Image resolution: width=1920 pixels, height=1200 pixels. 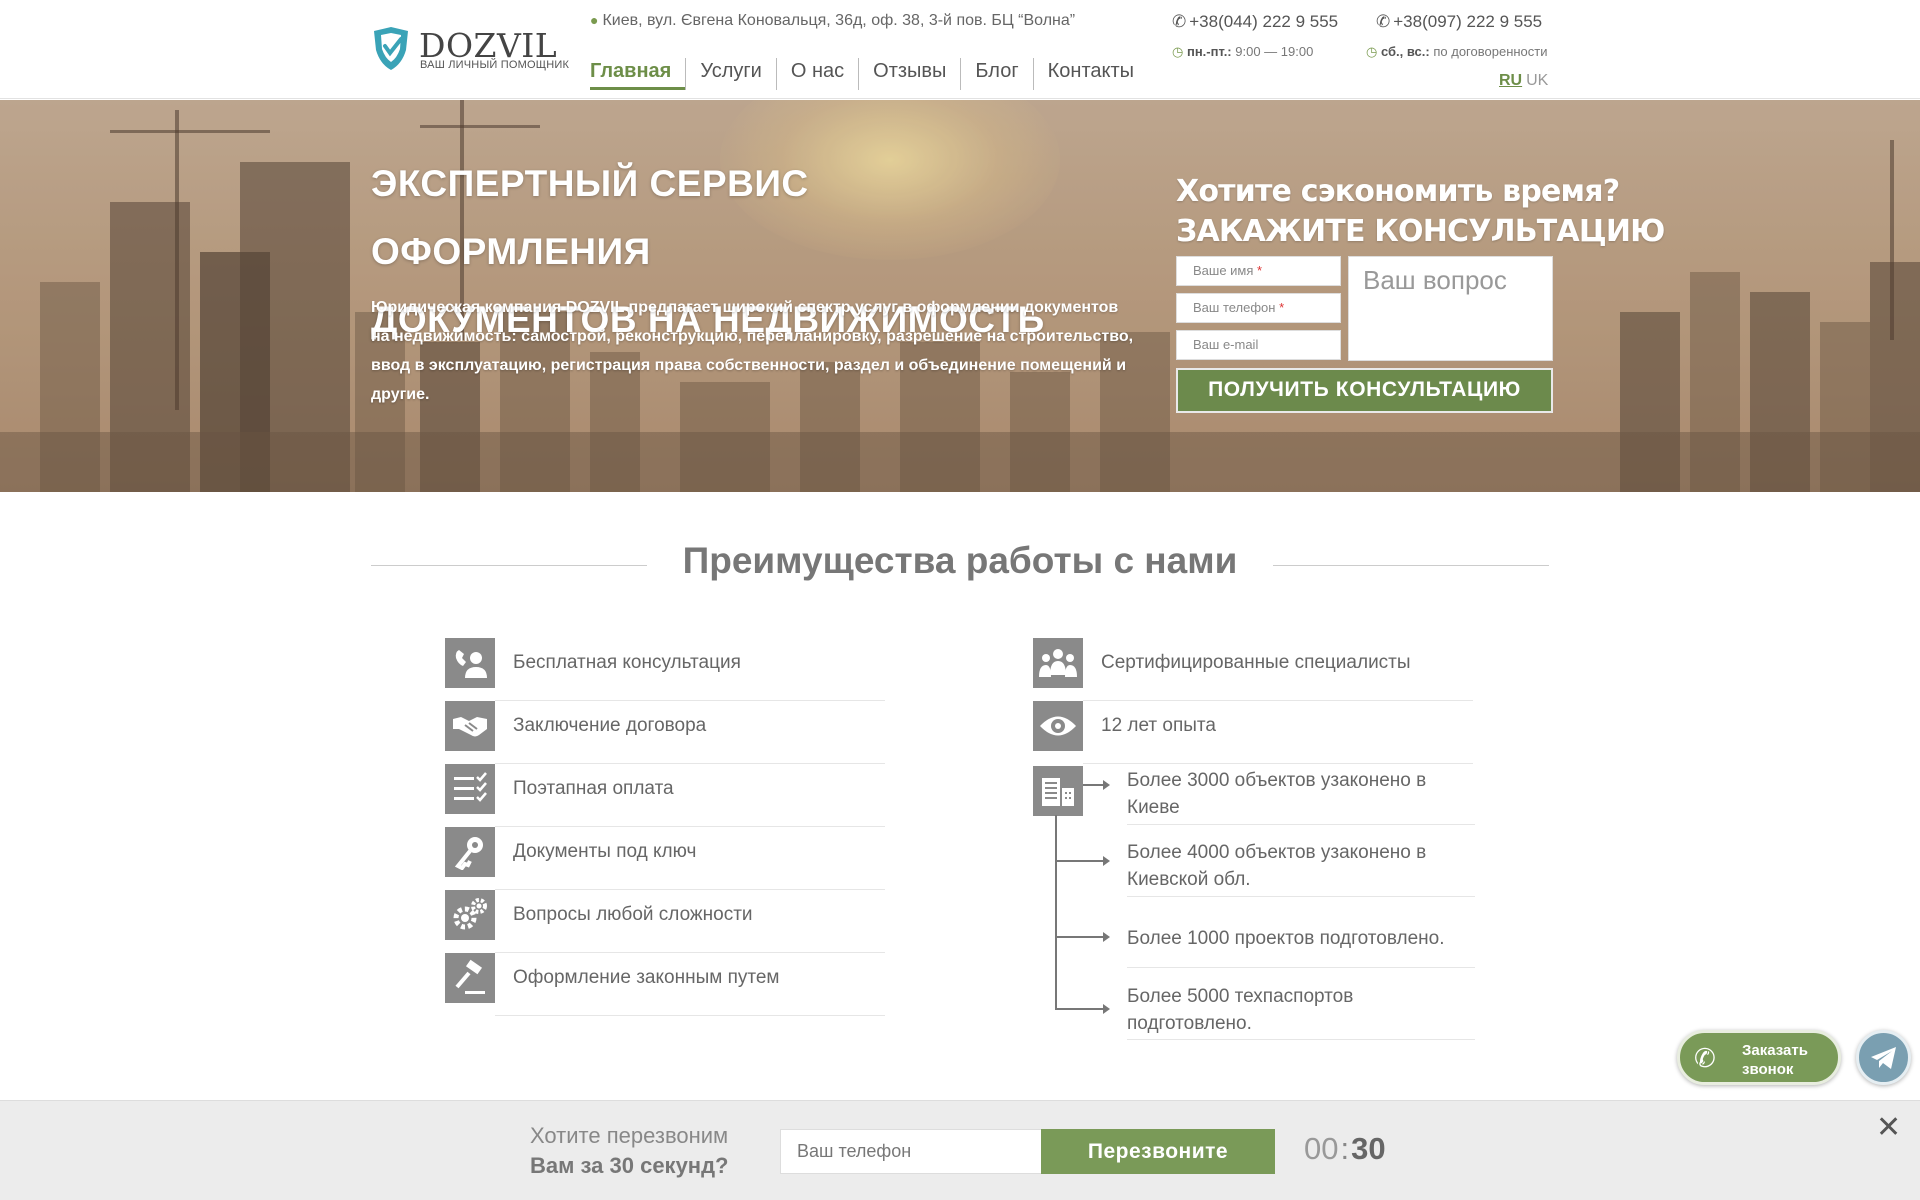 I want to click on stat-item: Более 5000 техпаспортов подготовлено., so click(x=1240, y=1010).